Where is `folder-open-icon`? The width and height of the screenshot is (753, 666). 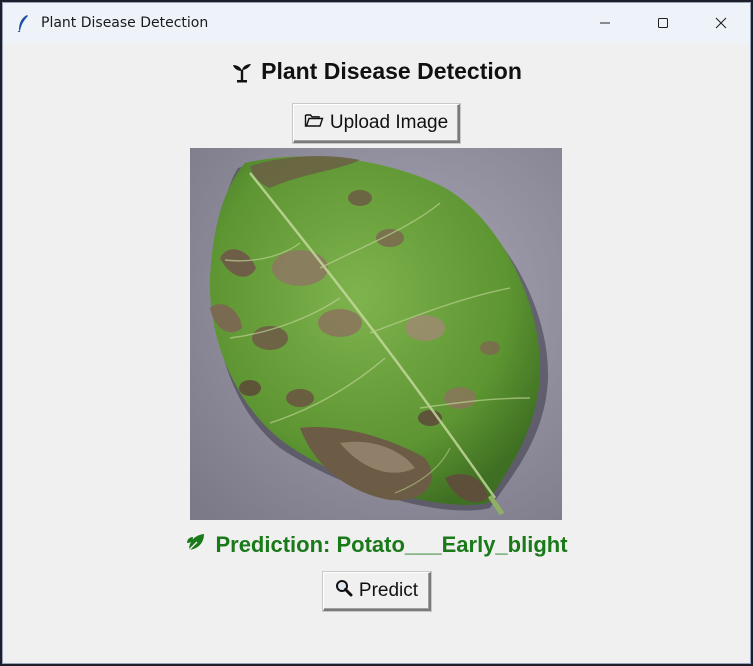 folder-open-icon is located at coordinates (314, 123).